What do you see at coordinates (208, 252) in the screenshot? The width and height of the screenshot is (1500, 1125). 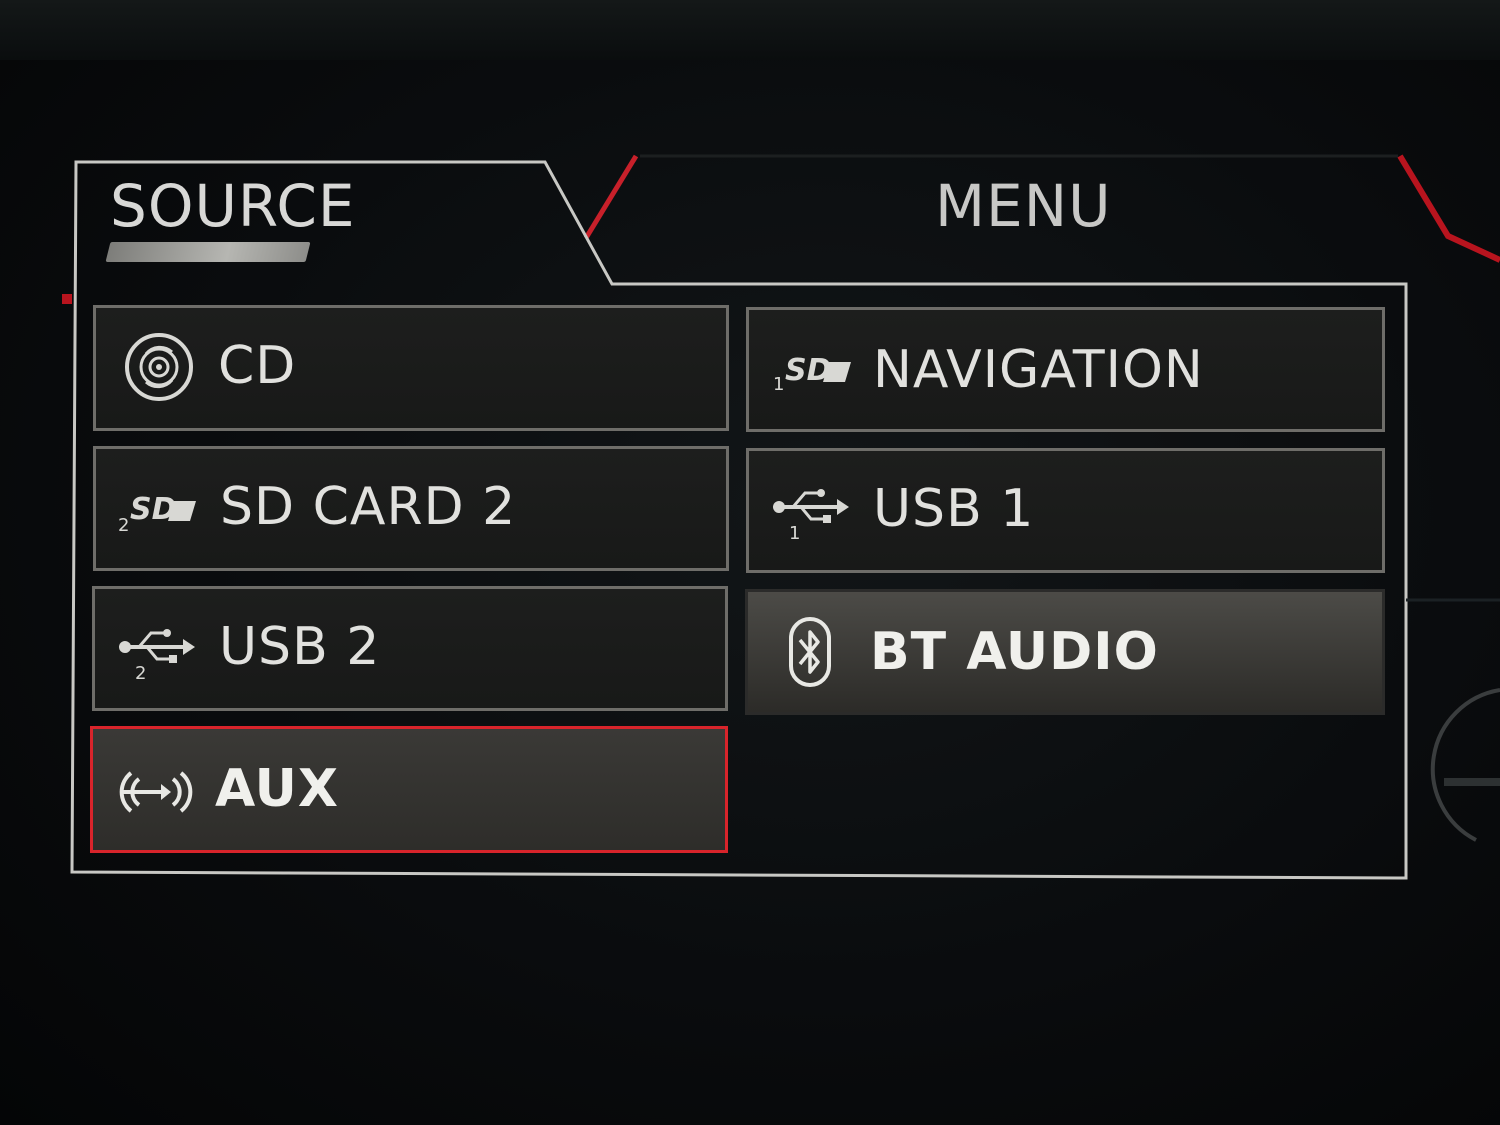 I see `tab-source-active-indicator` at bounding box center [208, 252].